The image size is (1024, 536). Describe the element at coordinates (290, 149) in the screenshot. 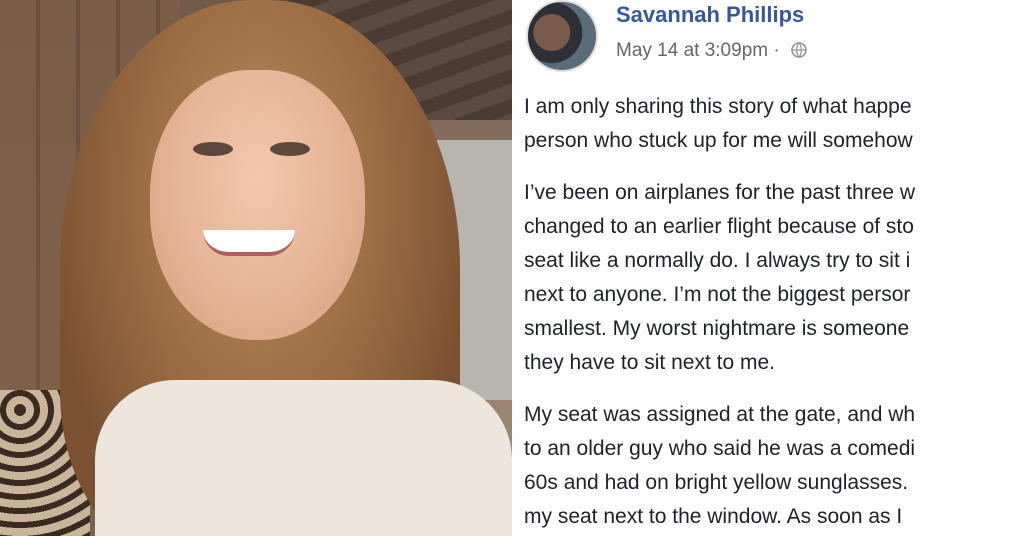

I see `right-eye` at that location.